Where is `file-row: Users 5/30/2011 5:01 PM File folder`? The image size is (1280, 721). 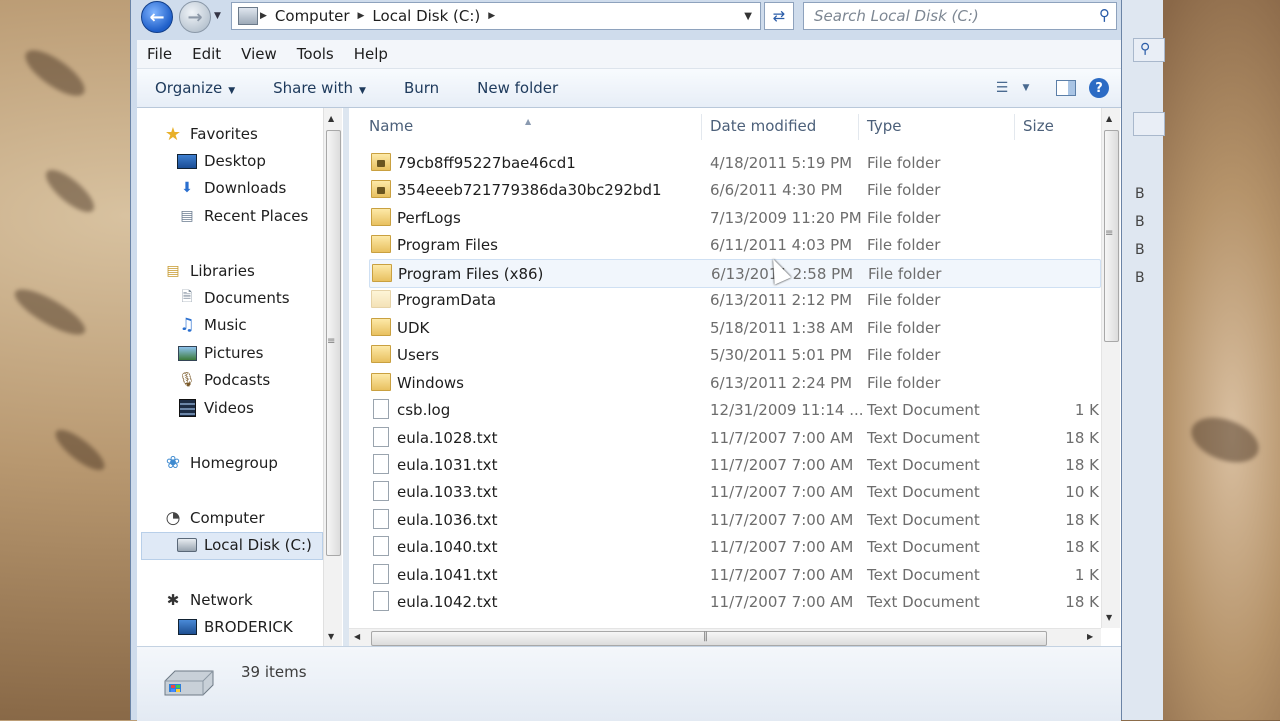 file-row: Users 5/30/2011 5:01 PM File folder is located at coordinates (734, 354).